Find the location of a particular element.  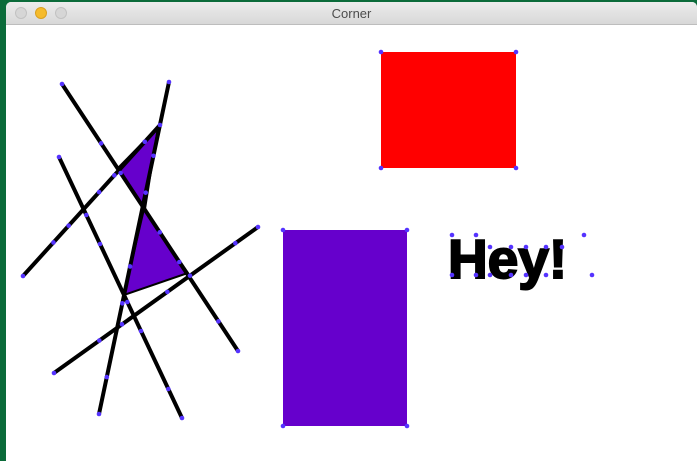

red-square is located at coordinates (448, 110).